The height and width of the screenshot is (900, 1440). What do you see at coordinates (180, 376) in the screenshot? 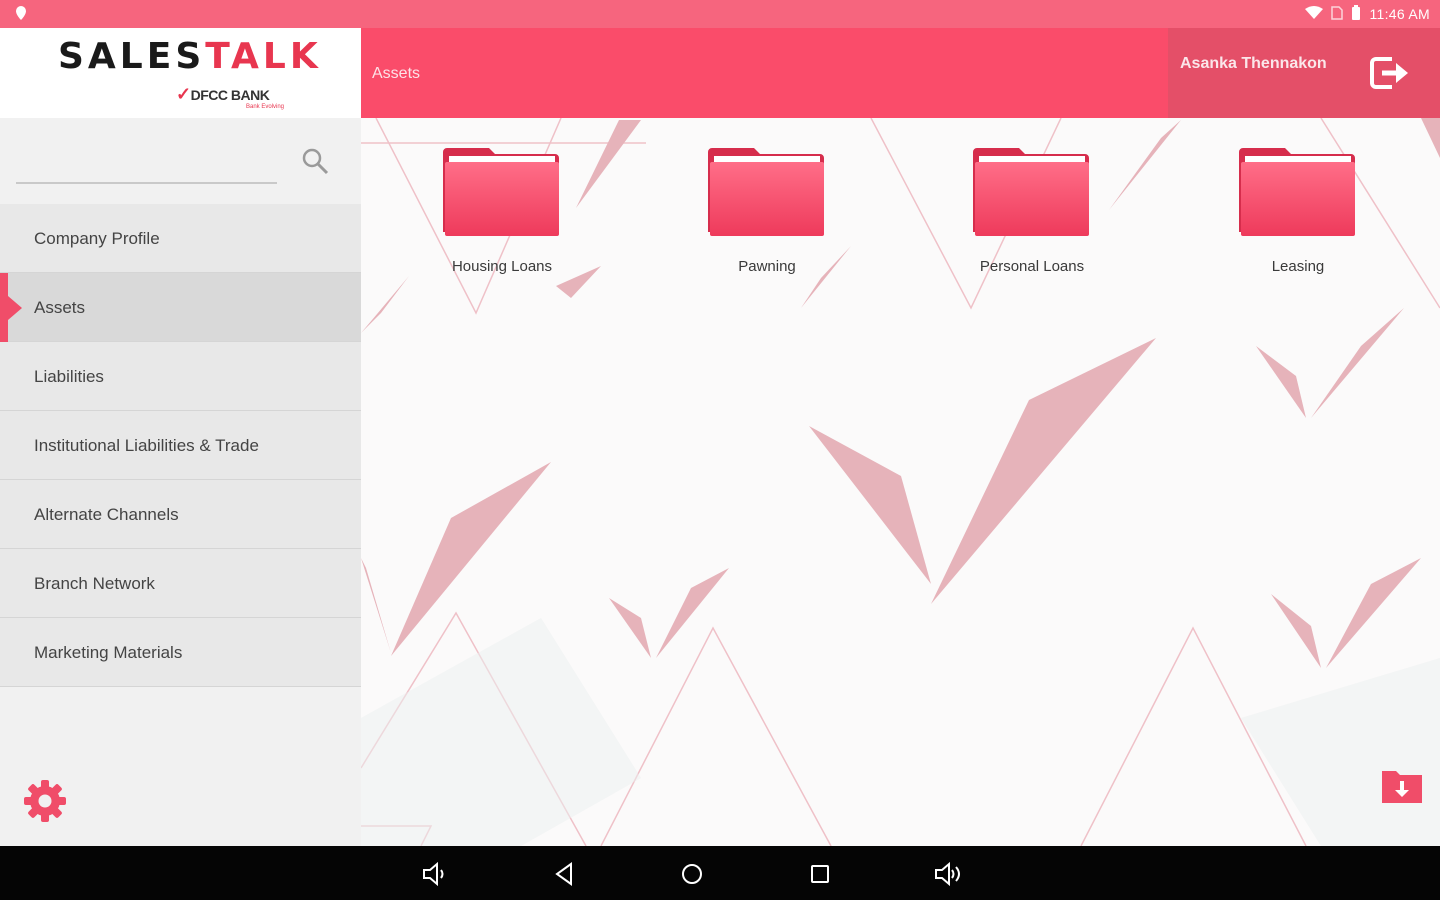
I see `sidebar-item-liabilities: Liabilities` at bounding box center [180, 376].